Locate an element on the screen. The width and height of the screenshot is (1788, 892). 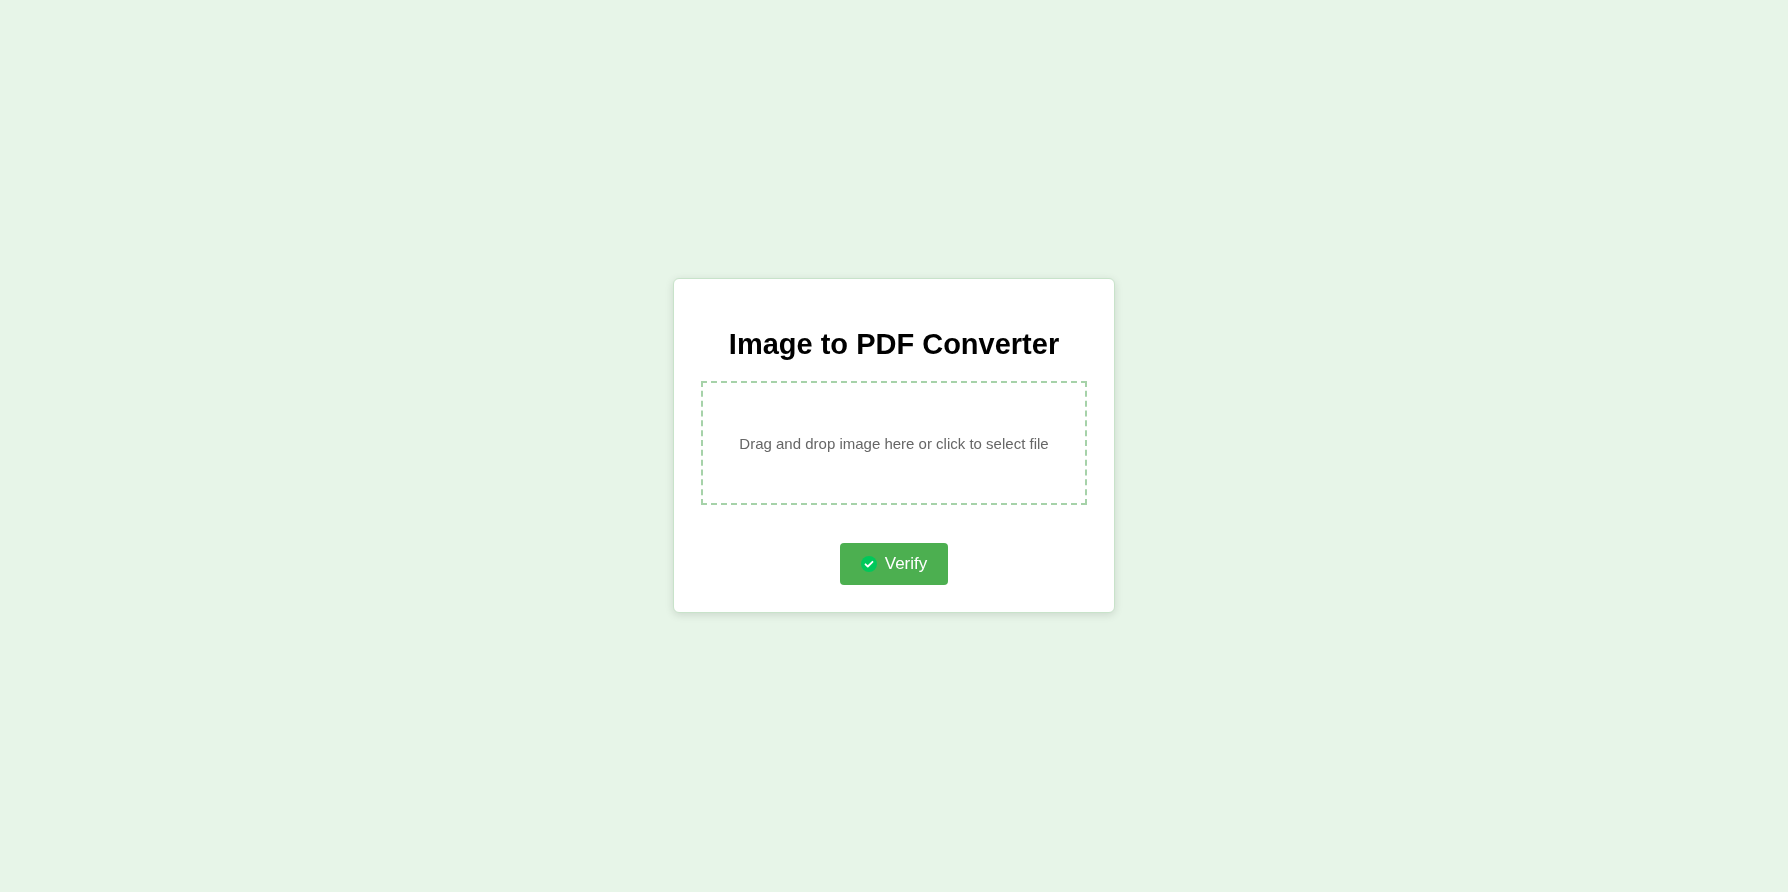
check-circle-icon is located at coordinates (868, 564).